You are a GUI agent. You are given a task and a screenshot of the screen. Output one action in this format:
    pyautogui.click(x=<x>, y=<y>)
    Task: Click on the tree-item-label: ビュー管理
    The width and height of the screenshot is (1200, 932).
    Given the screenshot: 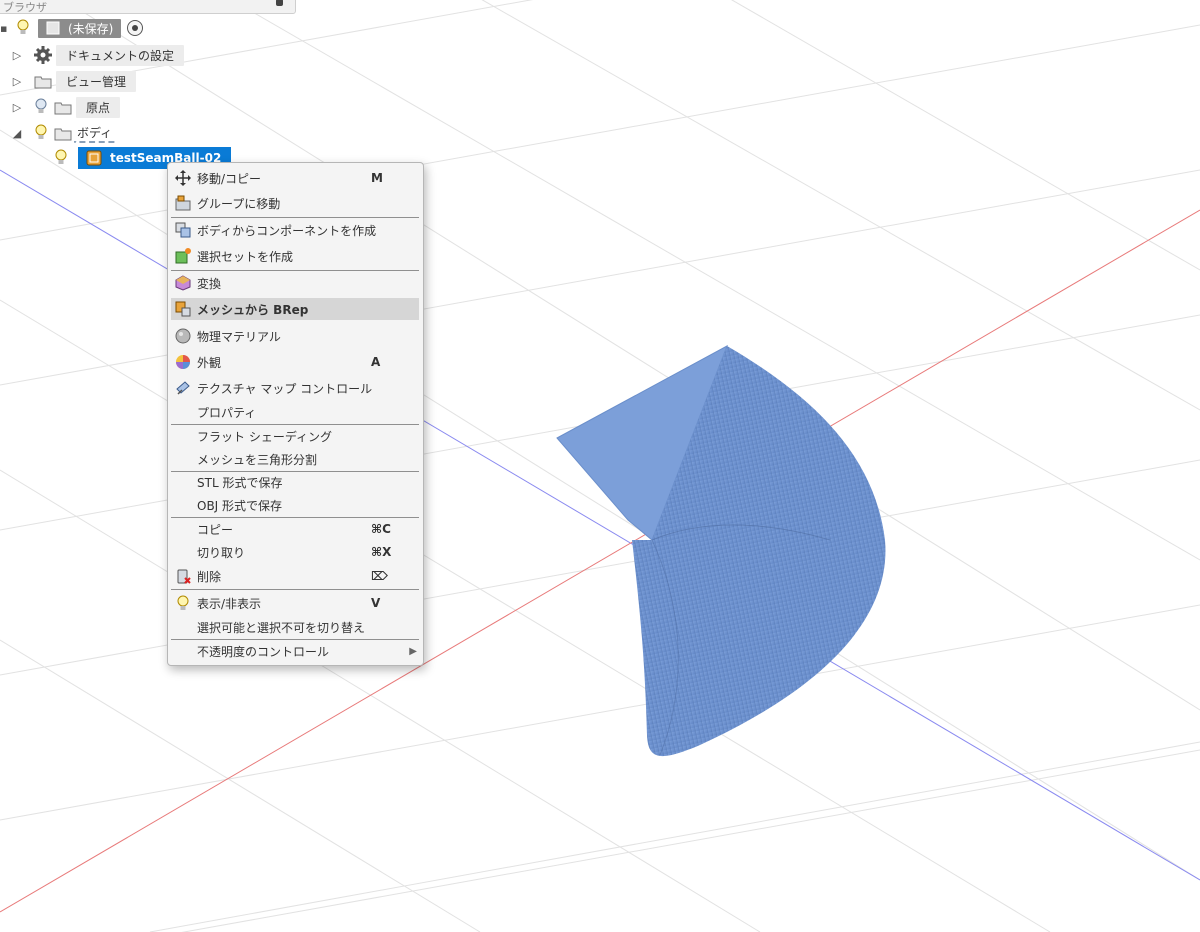 What is the action you would take?
    pyautogui.click(x=96, y=81)
    